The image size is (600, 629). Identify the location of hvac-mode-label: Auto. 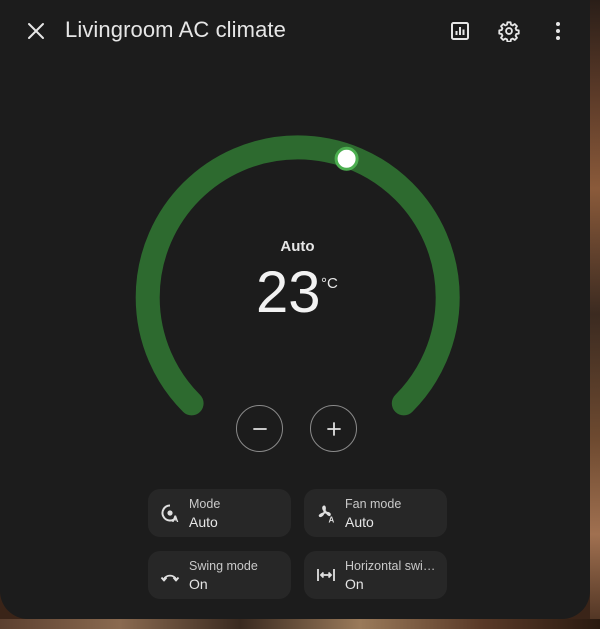
(297, 246).